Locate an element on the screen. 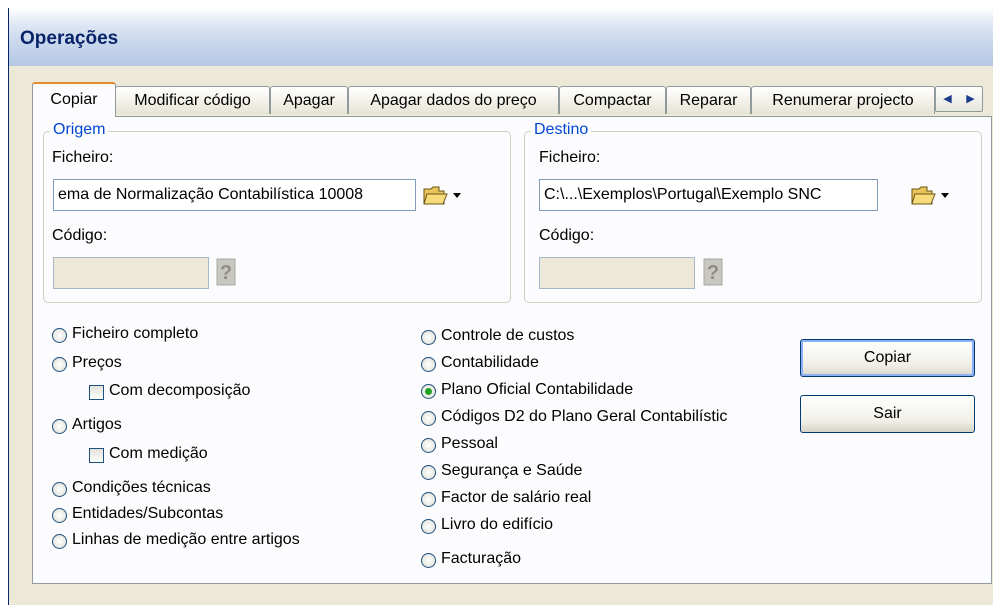 This screenshot has height=605, width=1000. radio-codigos-d2 is located at coordinates (428, 418).